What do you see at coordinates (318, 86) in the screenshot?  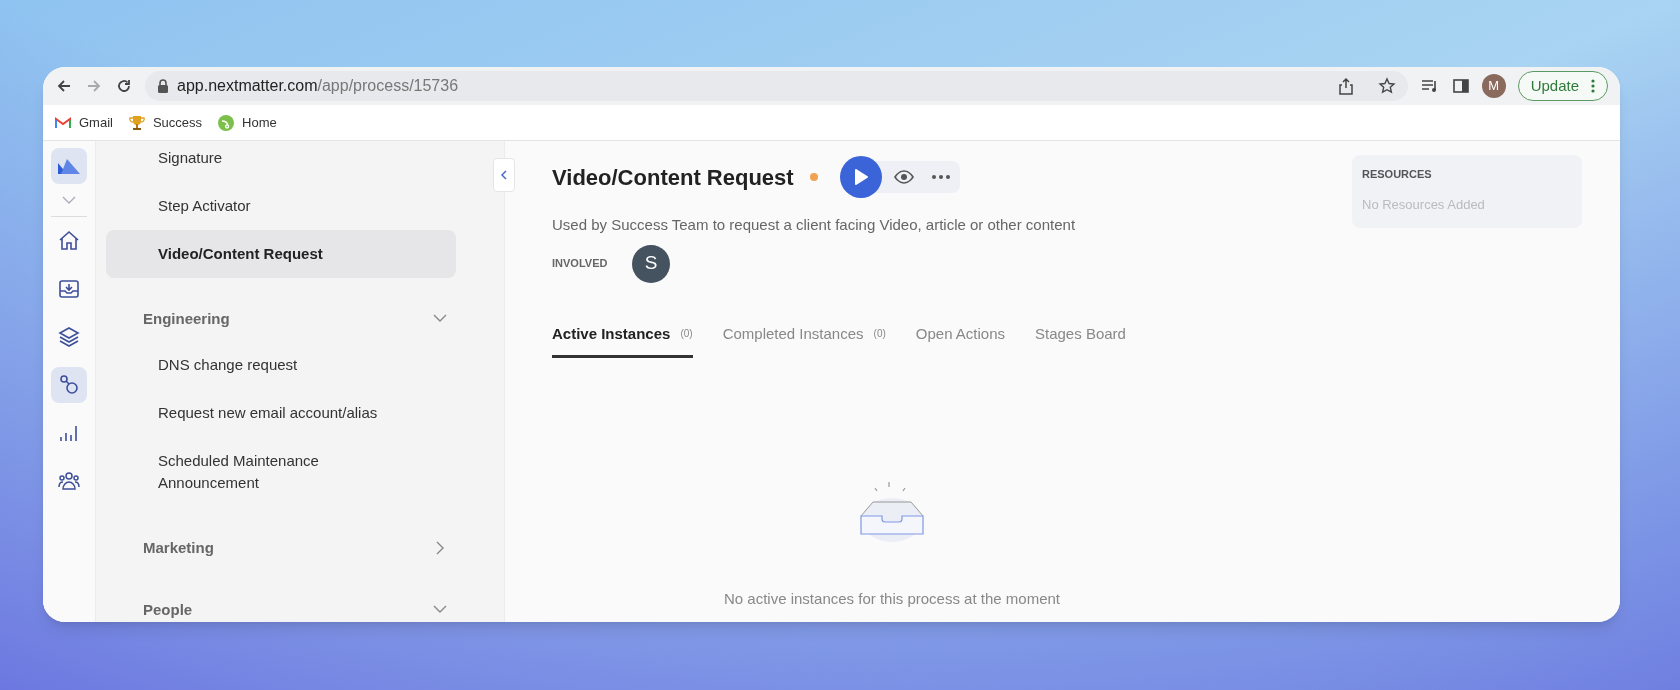 I see `url-text: app.nextmatter.com/app/process/15736` at bounding box center [318, 86].